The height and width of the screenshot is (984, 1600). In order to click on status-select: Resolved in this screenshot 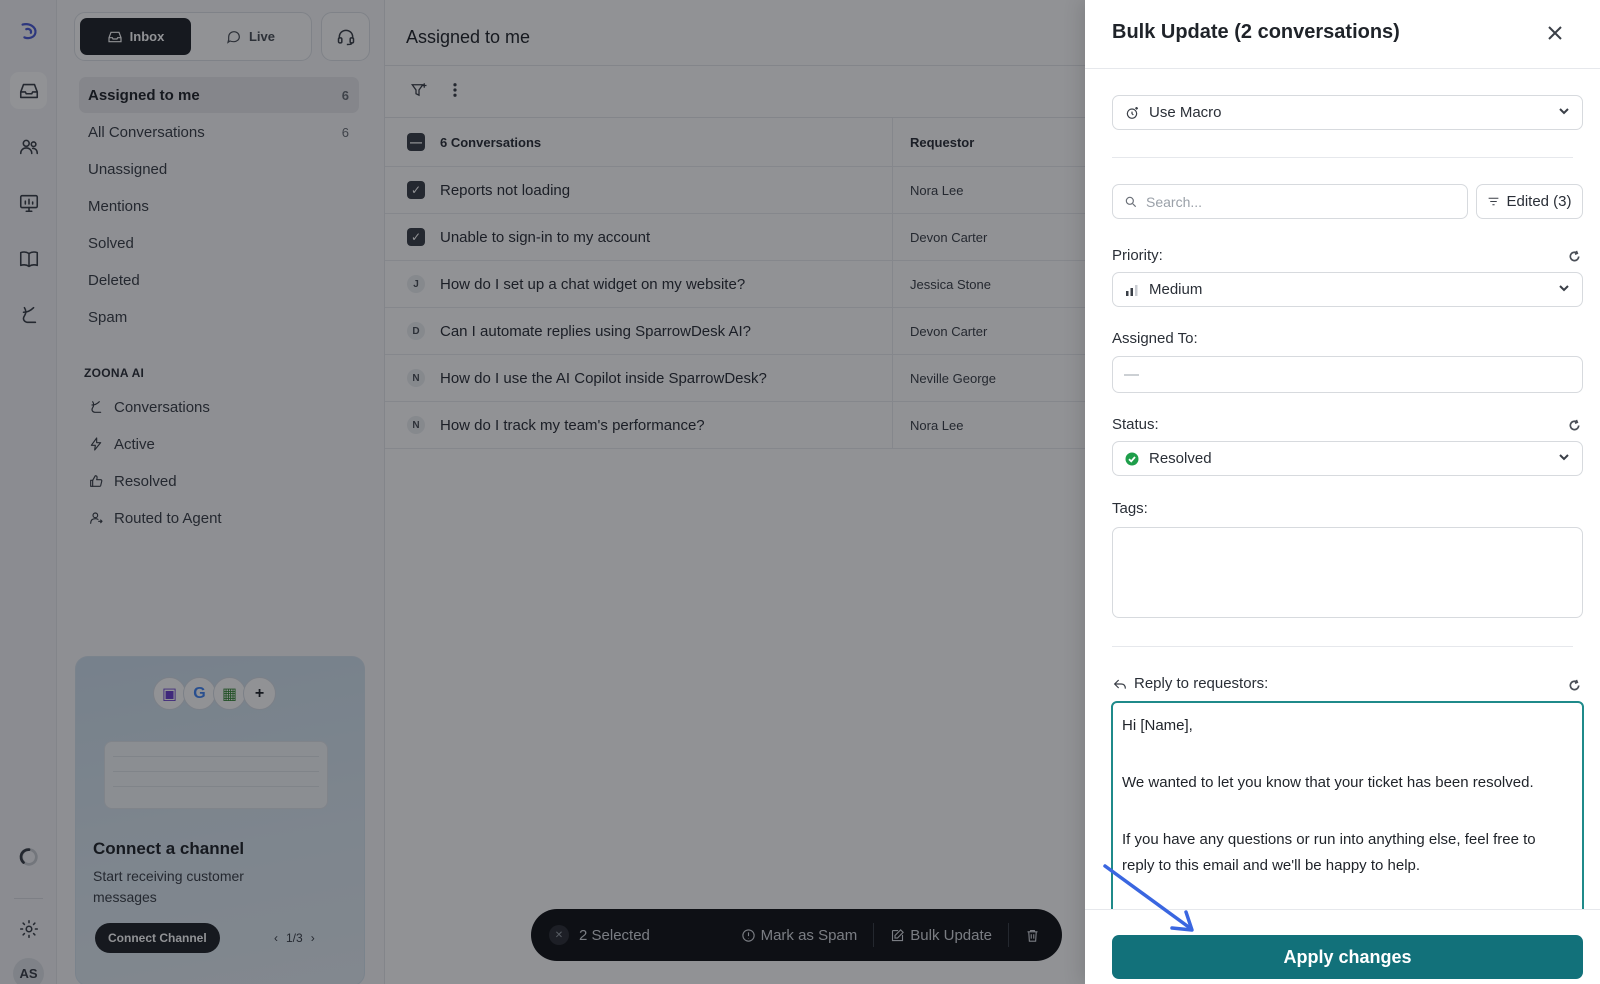, I will do `click(1347, 458)`.